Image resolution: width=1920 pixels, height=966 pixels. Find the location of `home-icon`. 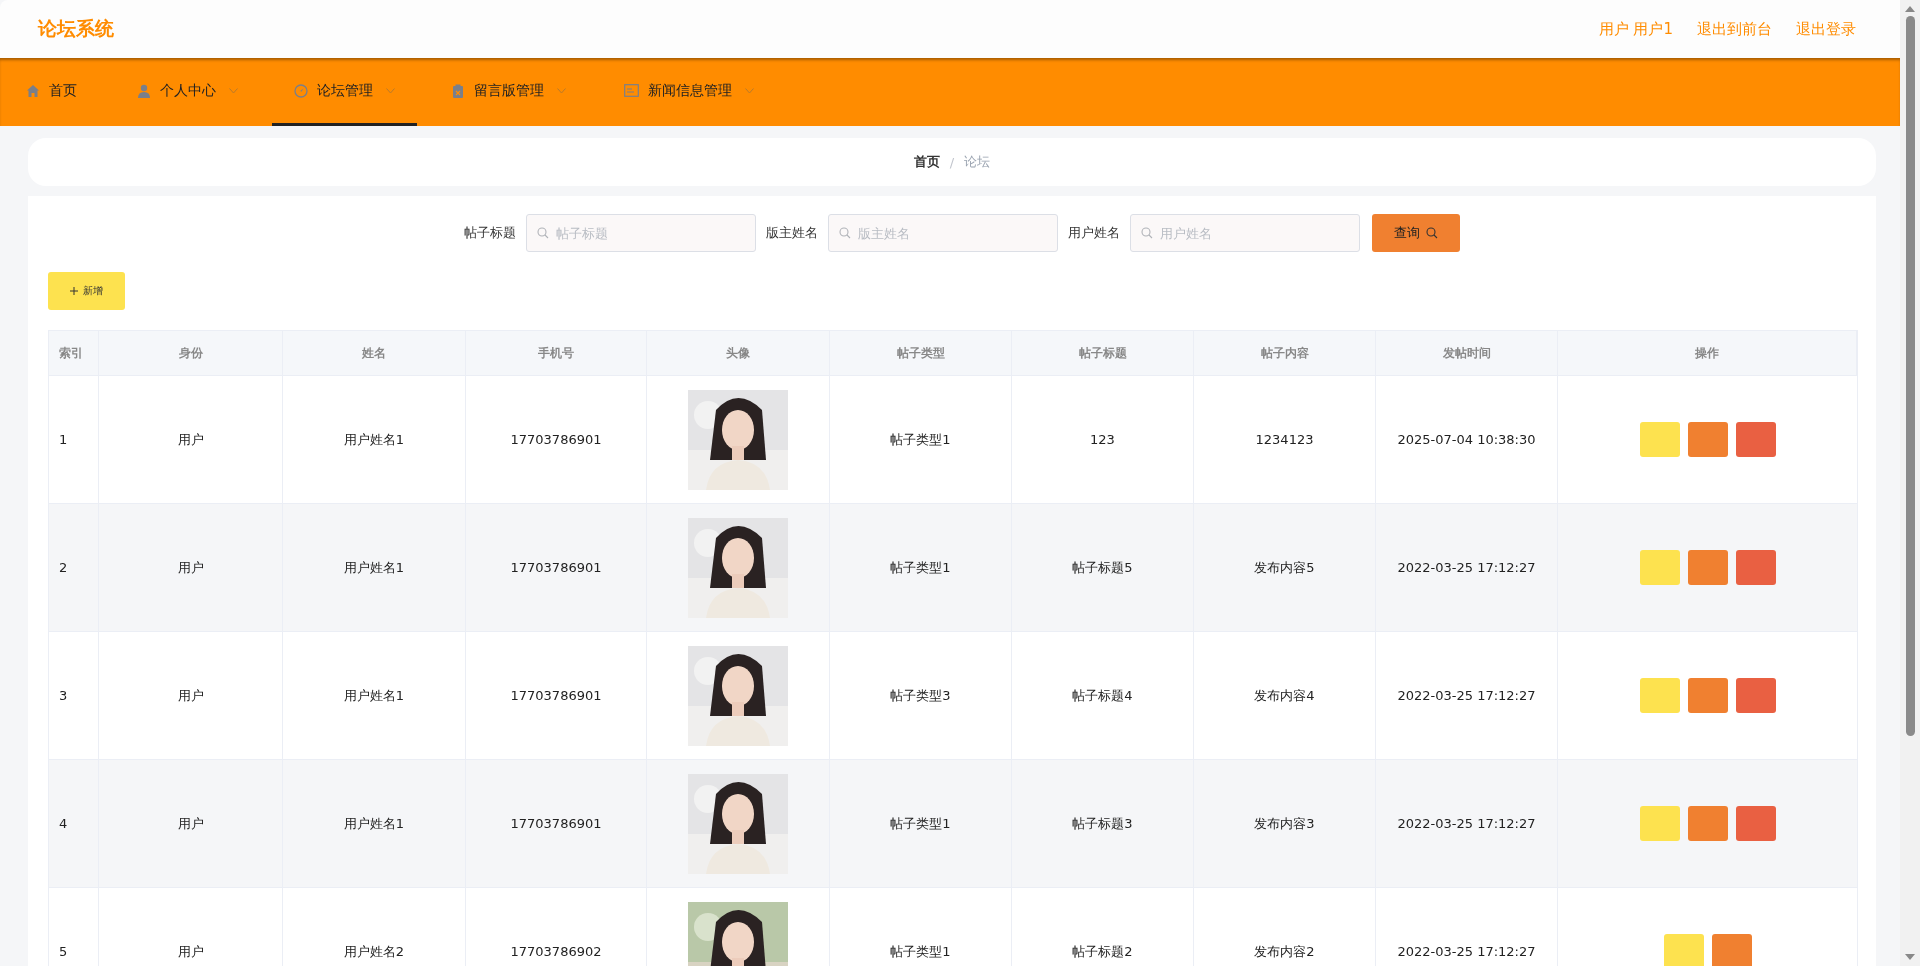

home-icon is located at coordinates (33, 90).